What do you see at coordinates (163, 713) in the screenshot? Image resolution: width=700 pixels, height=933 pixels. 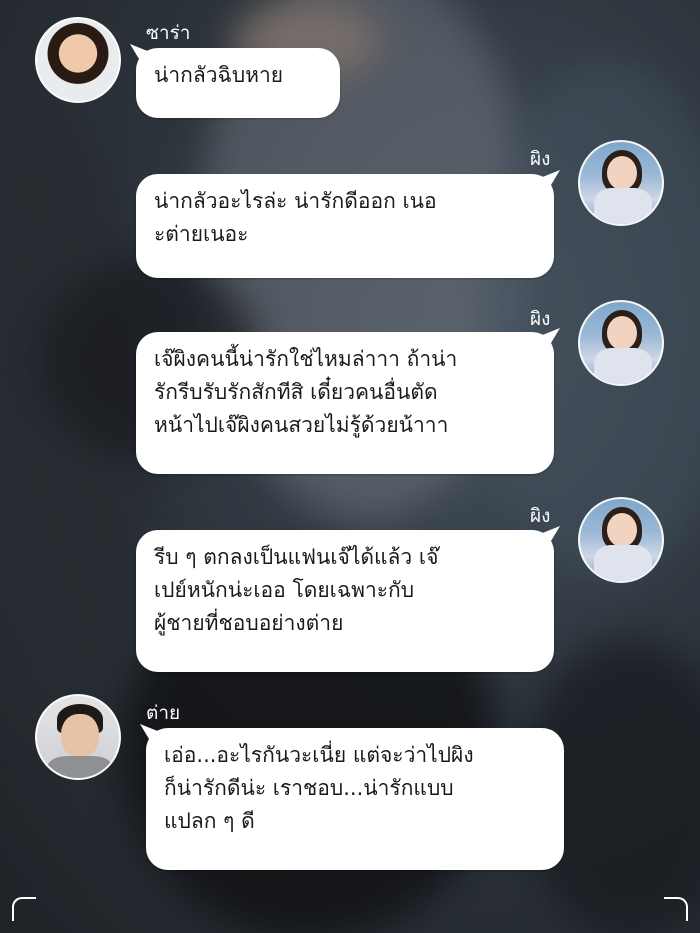 I see `sender-name: ต่าย` at bounding box center [163, 713].